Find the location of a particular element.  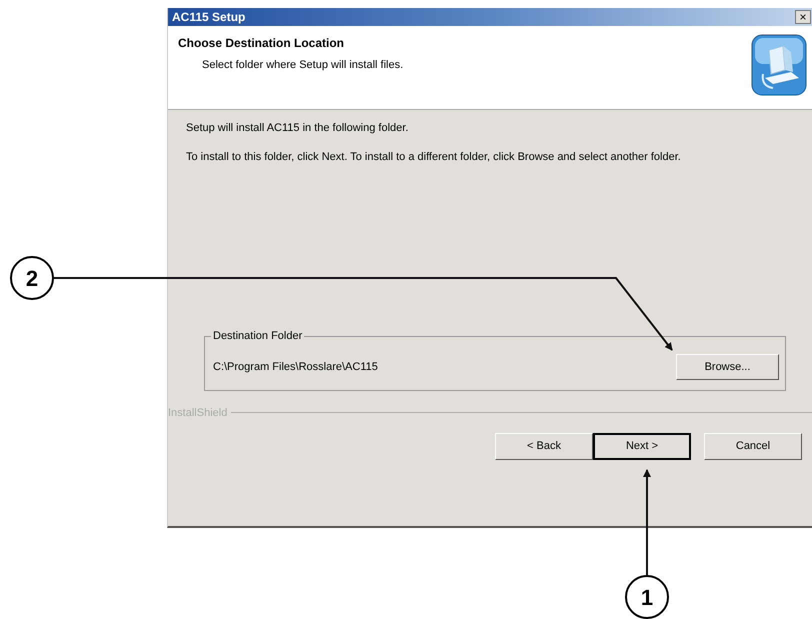

installshield-label: InstallShield is located at coordinates (198, 413).